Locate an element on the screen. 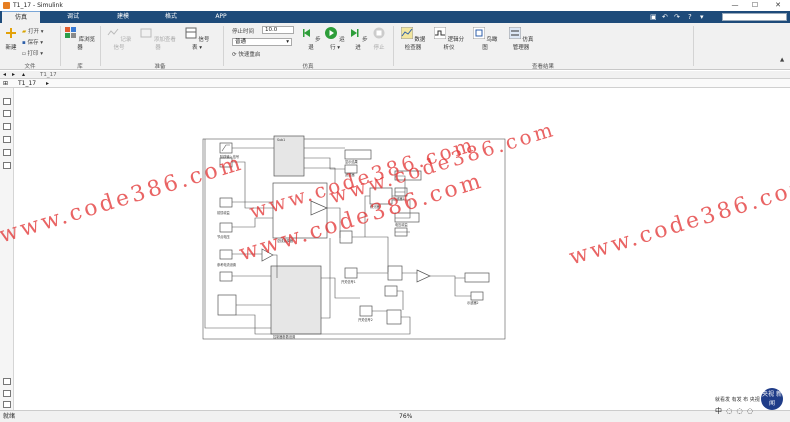  log-signals-button: 记录信号 is located at coordinates (119, 39).